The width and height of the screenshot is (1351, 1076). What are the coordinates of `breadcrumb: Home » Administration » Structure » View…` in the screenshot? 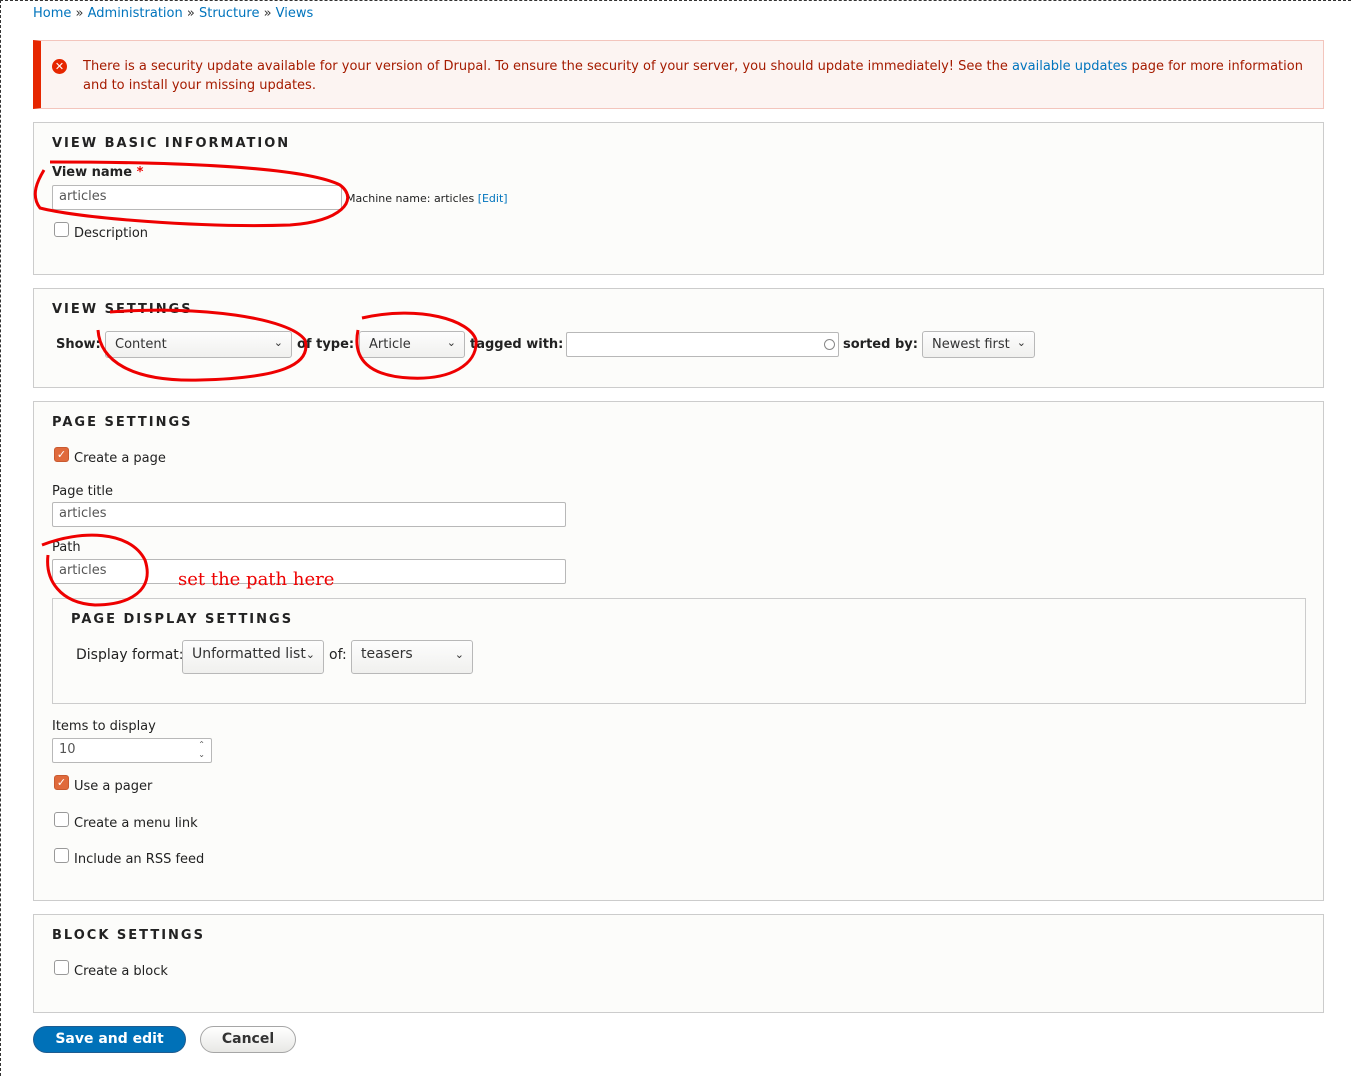 It's located at (173, 13).